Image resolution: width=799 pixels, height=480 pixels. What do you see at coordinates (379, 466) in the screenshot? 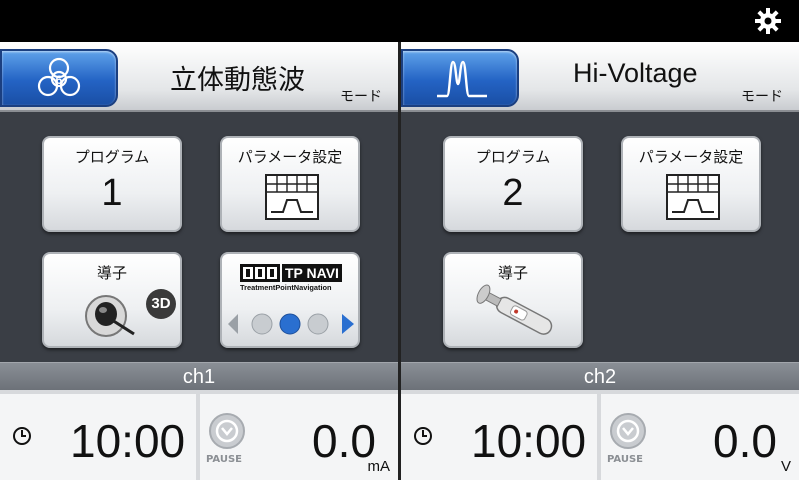
I see `output-unit: mA` at bounding box center [379, 466].